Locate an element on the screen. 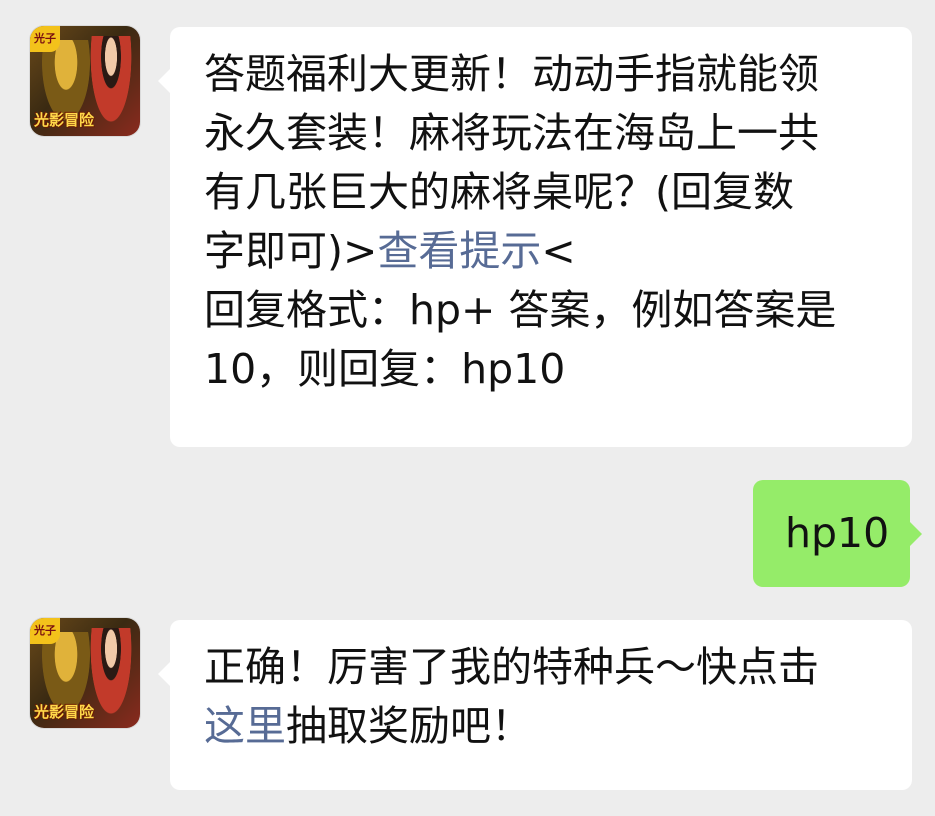 The width and height of the screenshot is (935, 816). message-line: 答题福利大更新！动动手指就能领 is located at coordinates (511, 74).